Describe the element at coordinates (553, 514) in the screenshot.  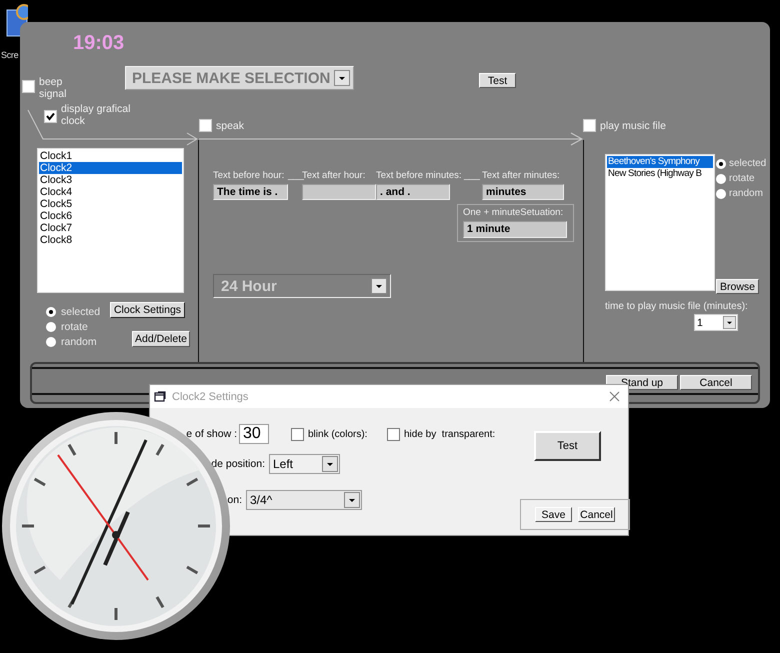
I see `save-button: Save` at that location.